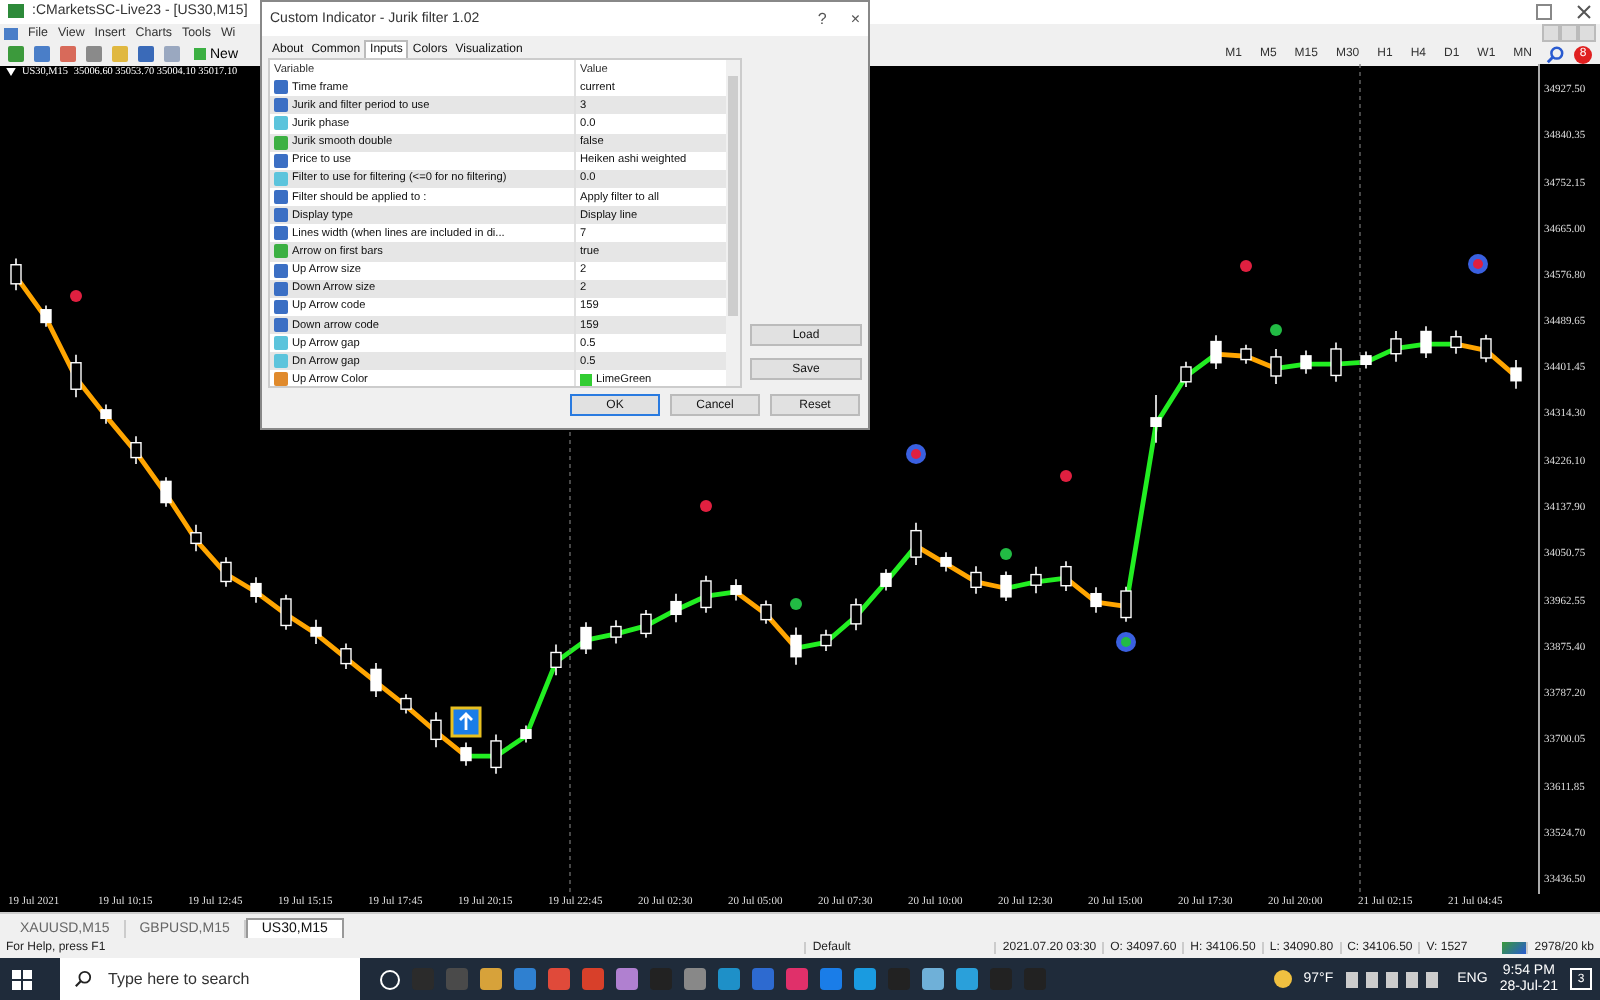 The height and width of the screenshot is (1000, 1600). What do you see at coordinates (11, 72) in the screenshot?
I see `dropdown-triangle-icon` at bounding box center [11, 72].